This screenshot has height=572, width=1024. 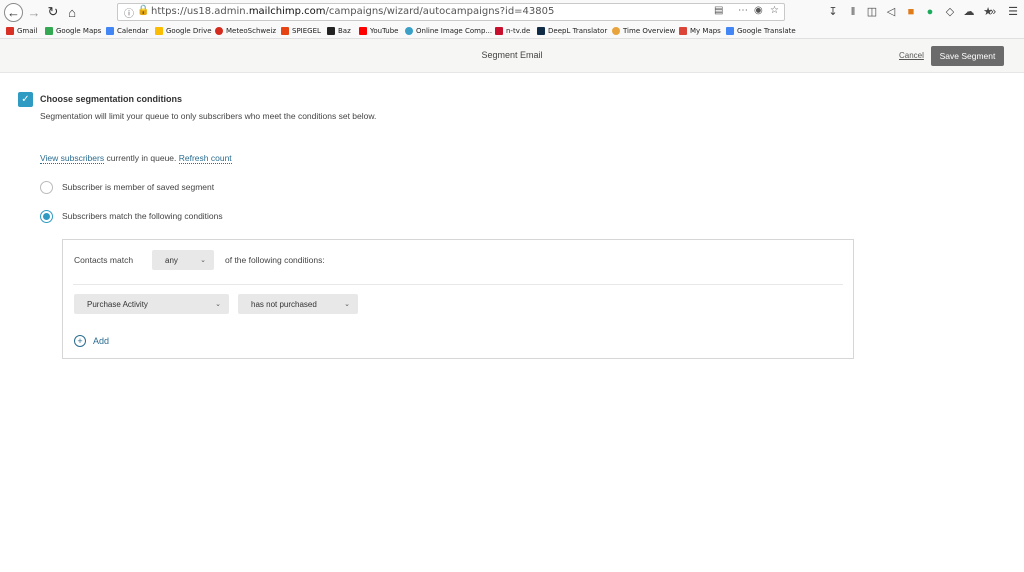 I want to click on condition-operator-select: has not purchased ⌄, so click(x=298, y=304).